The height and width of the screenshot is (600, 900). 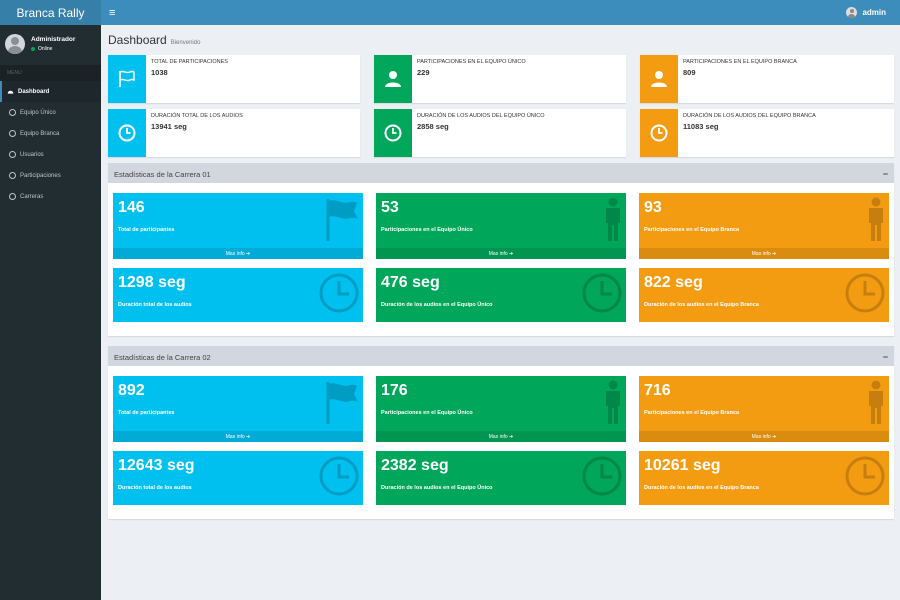 What do you see at coordinates (433, 126) in the screenshot?
I see `info-box-value: 2858 seg` at bounding box center [433, 126].